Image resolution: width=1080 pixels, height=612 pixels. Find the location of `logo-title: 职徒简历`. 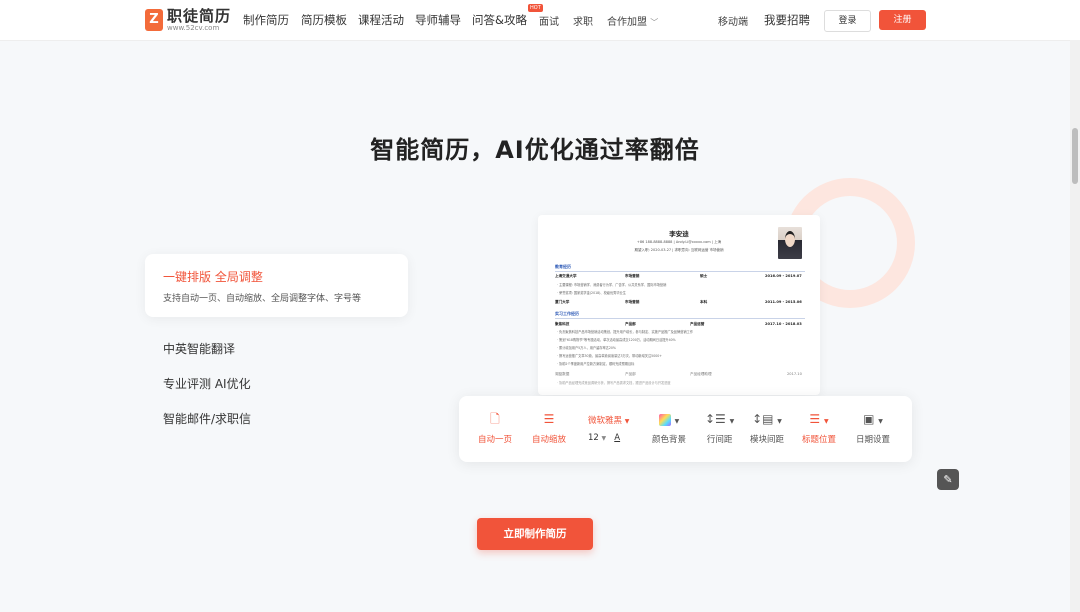

logo-title: 职徒简历 is located at coordinates (199, 16).